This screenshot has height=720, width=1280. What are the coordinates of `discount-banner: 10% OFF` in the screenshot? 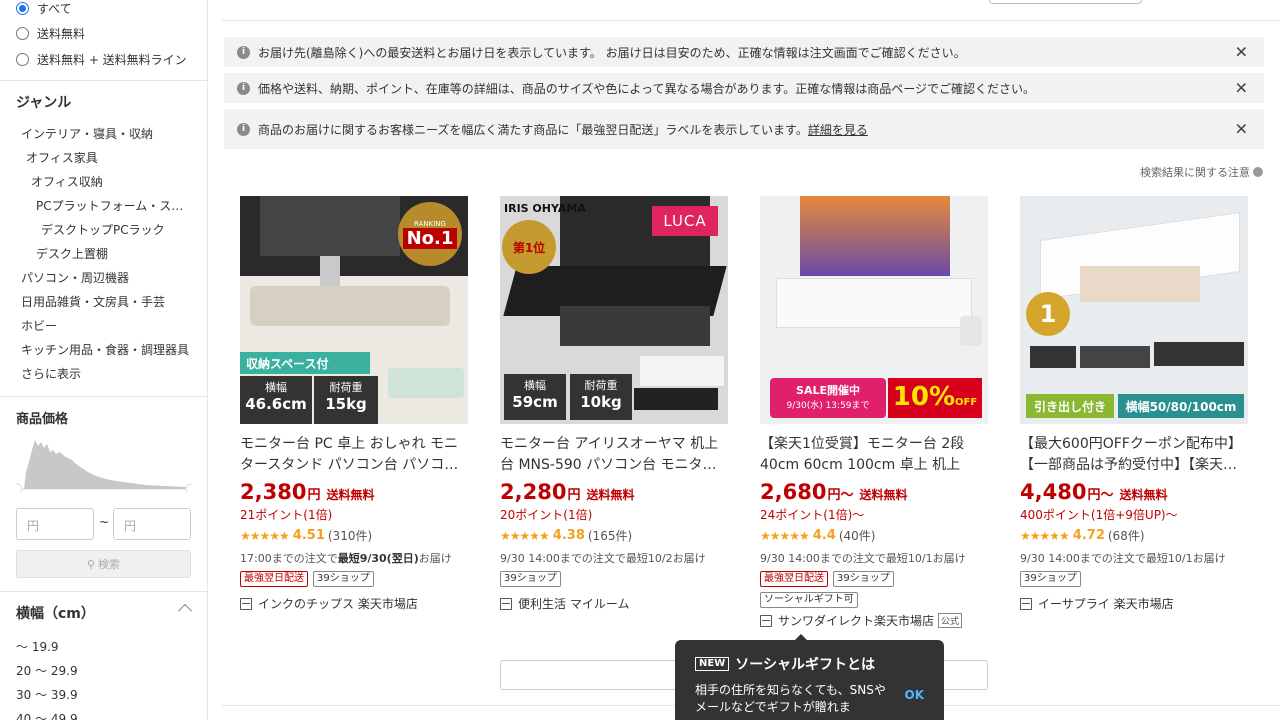 It's located at (935, 398).